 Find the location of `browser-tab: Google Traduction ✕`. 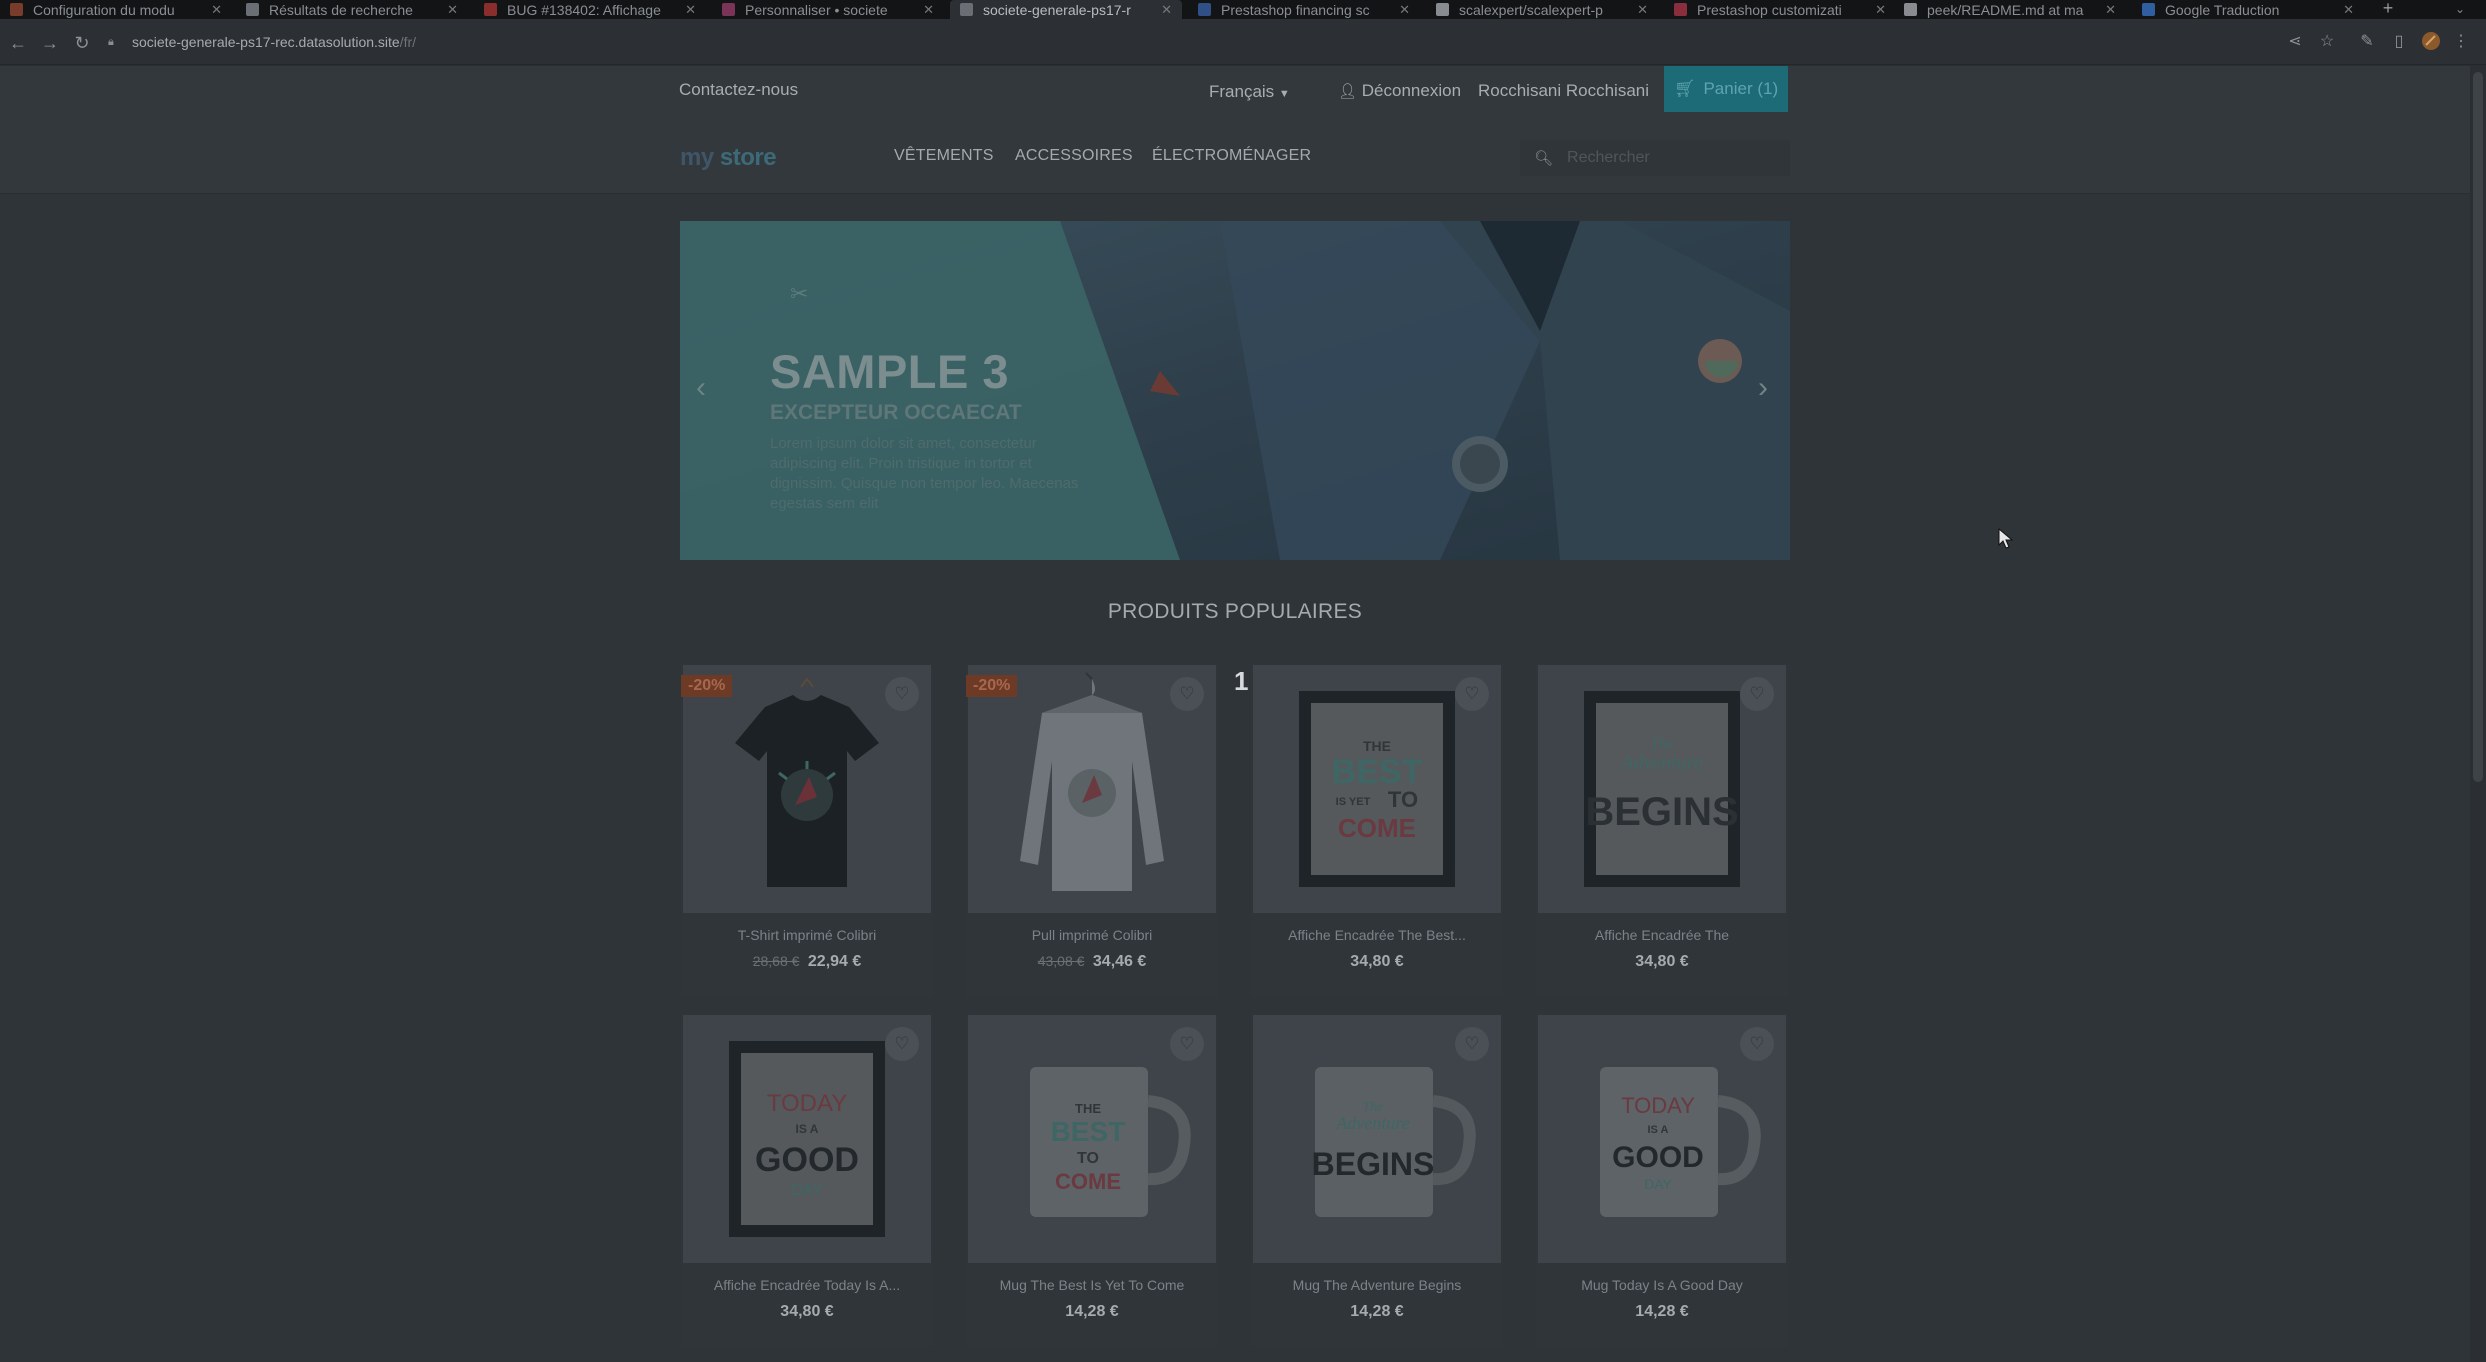

browser-tab: Google Traduction ✕ is located at coordinates (2248, 9).